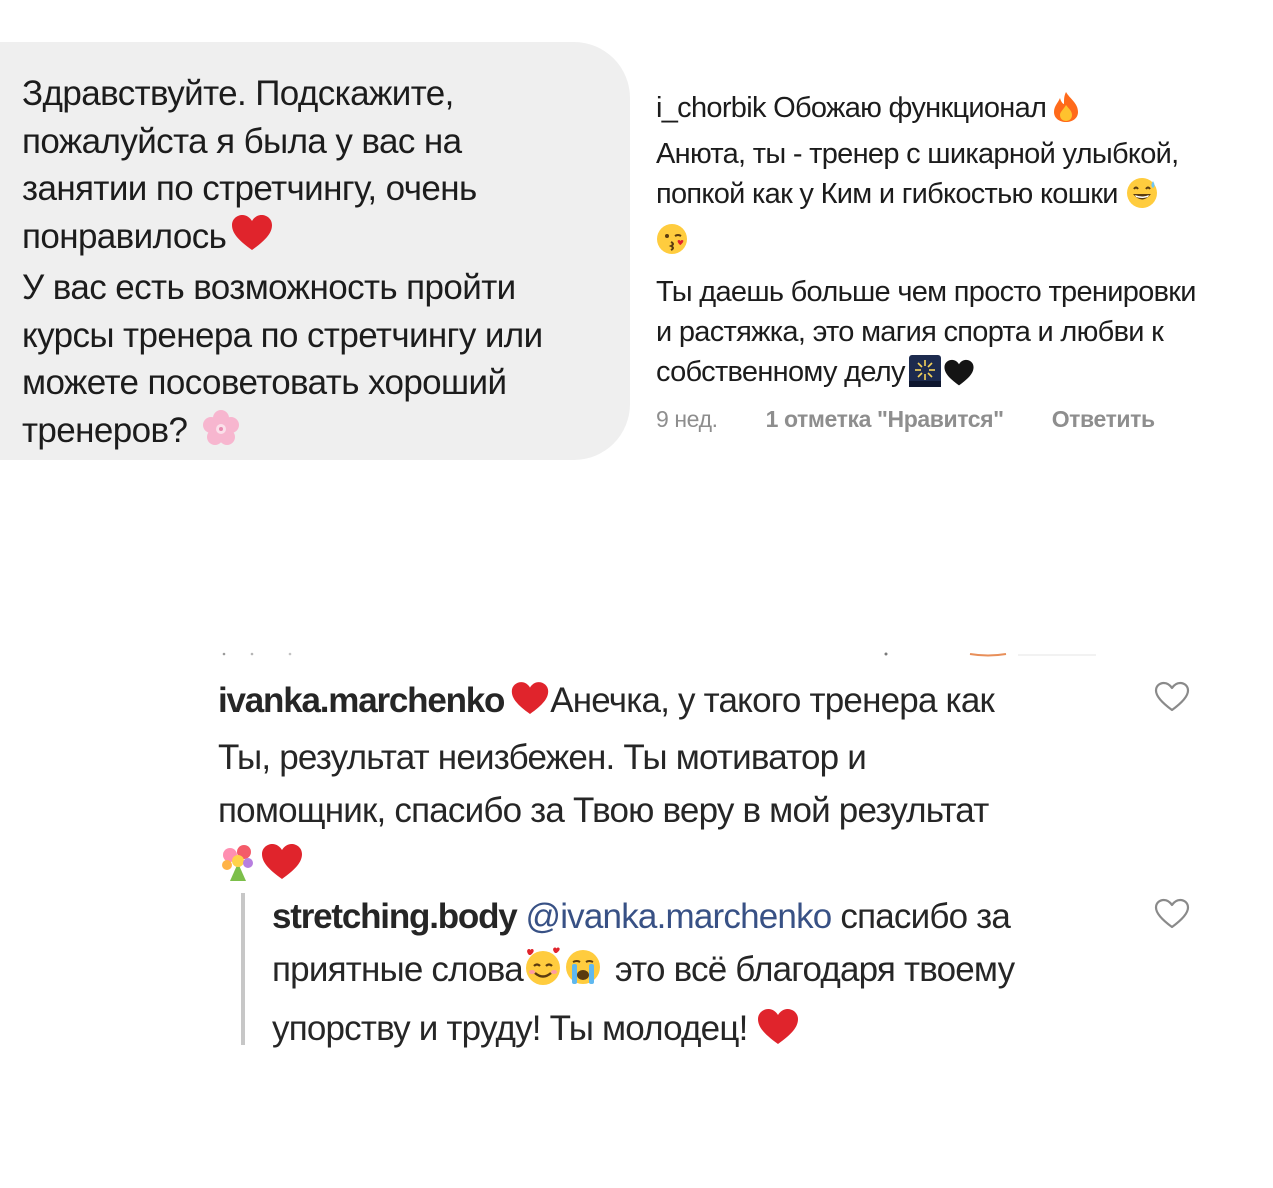 This screenshot has height=1188, width=1273. Describe the element at coordinates (543, 974) in the screenshot. I see `smiling-hearts-icon` at that location.